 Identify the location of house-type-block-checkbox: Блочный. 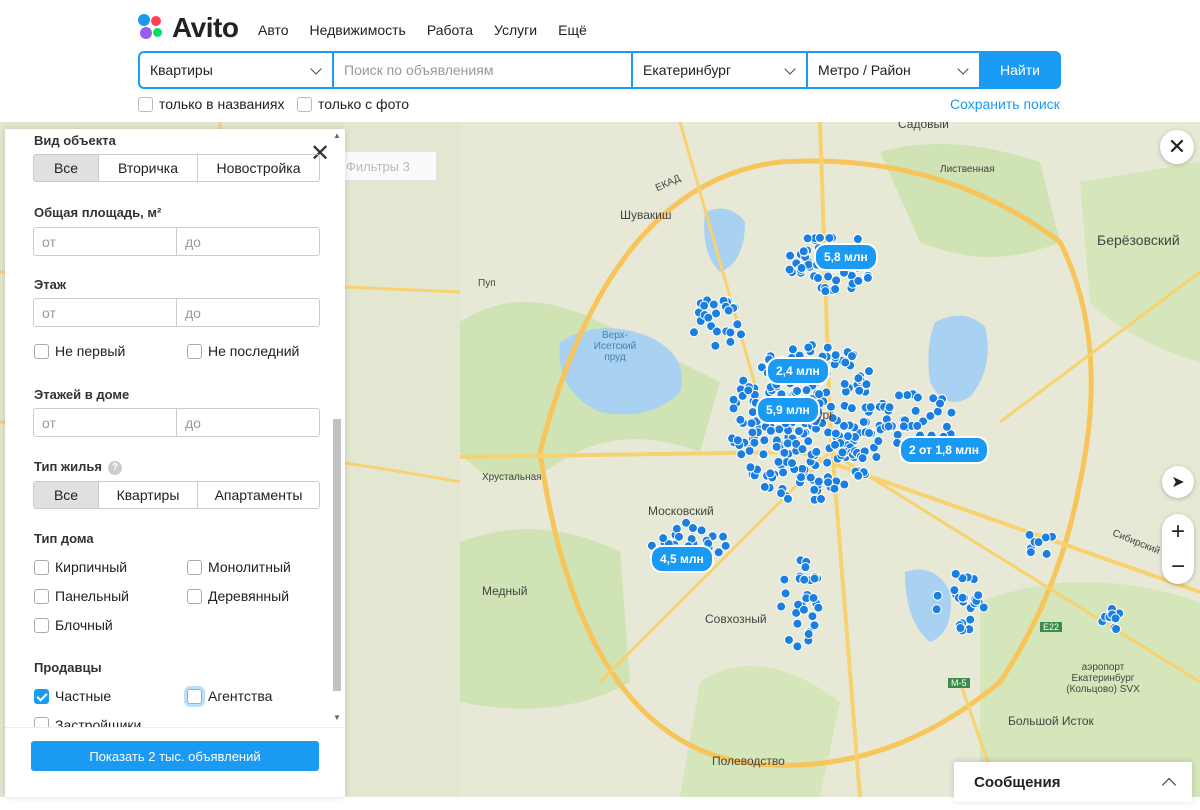
(73, 625).